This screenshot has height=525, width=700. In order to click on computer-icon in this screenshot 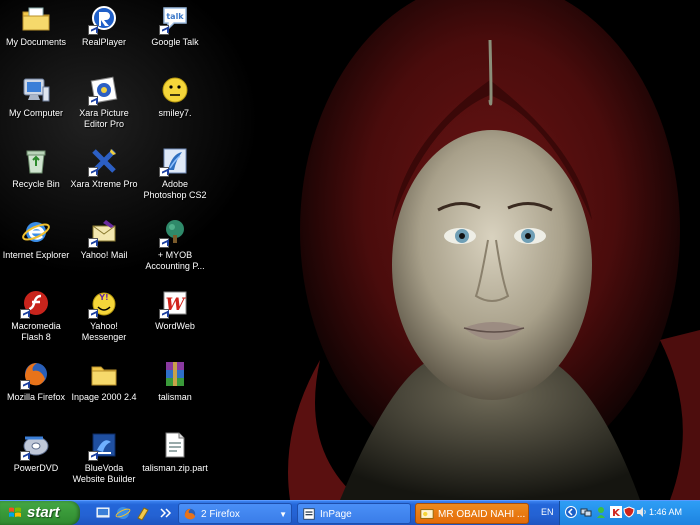, I will do `click(36, 90)`.